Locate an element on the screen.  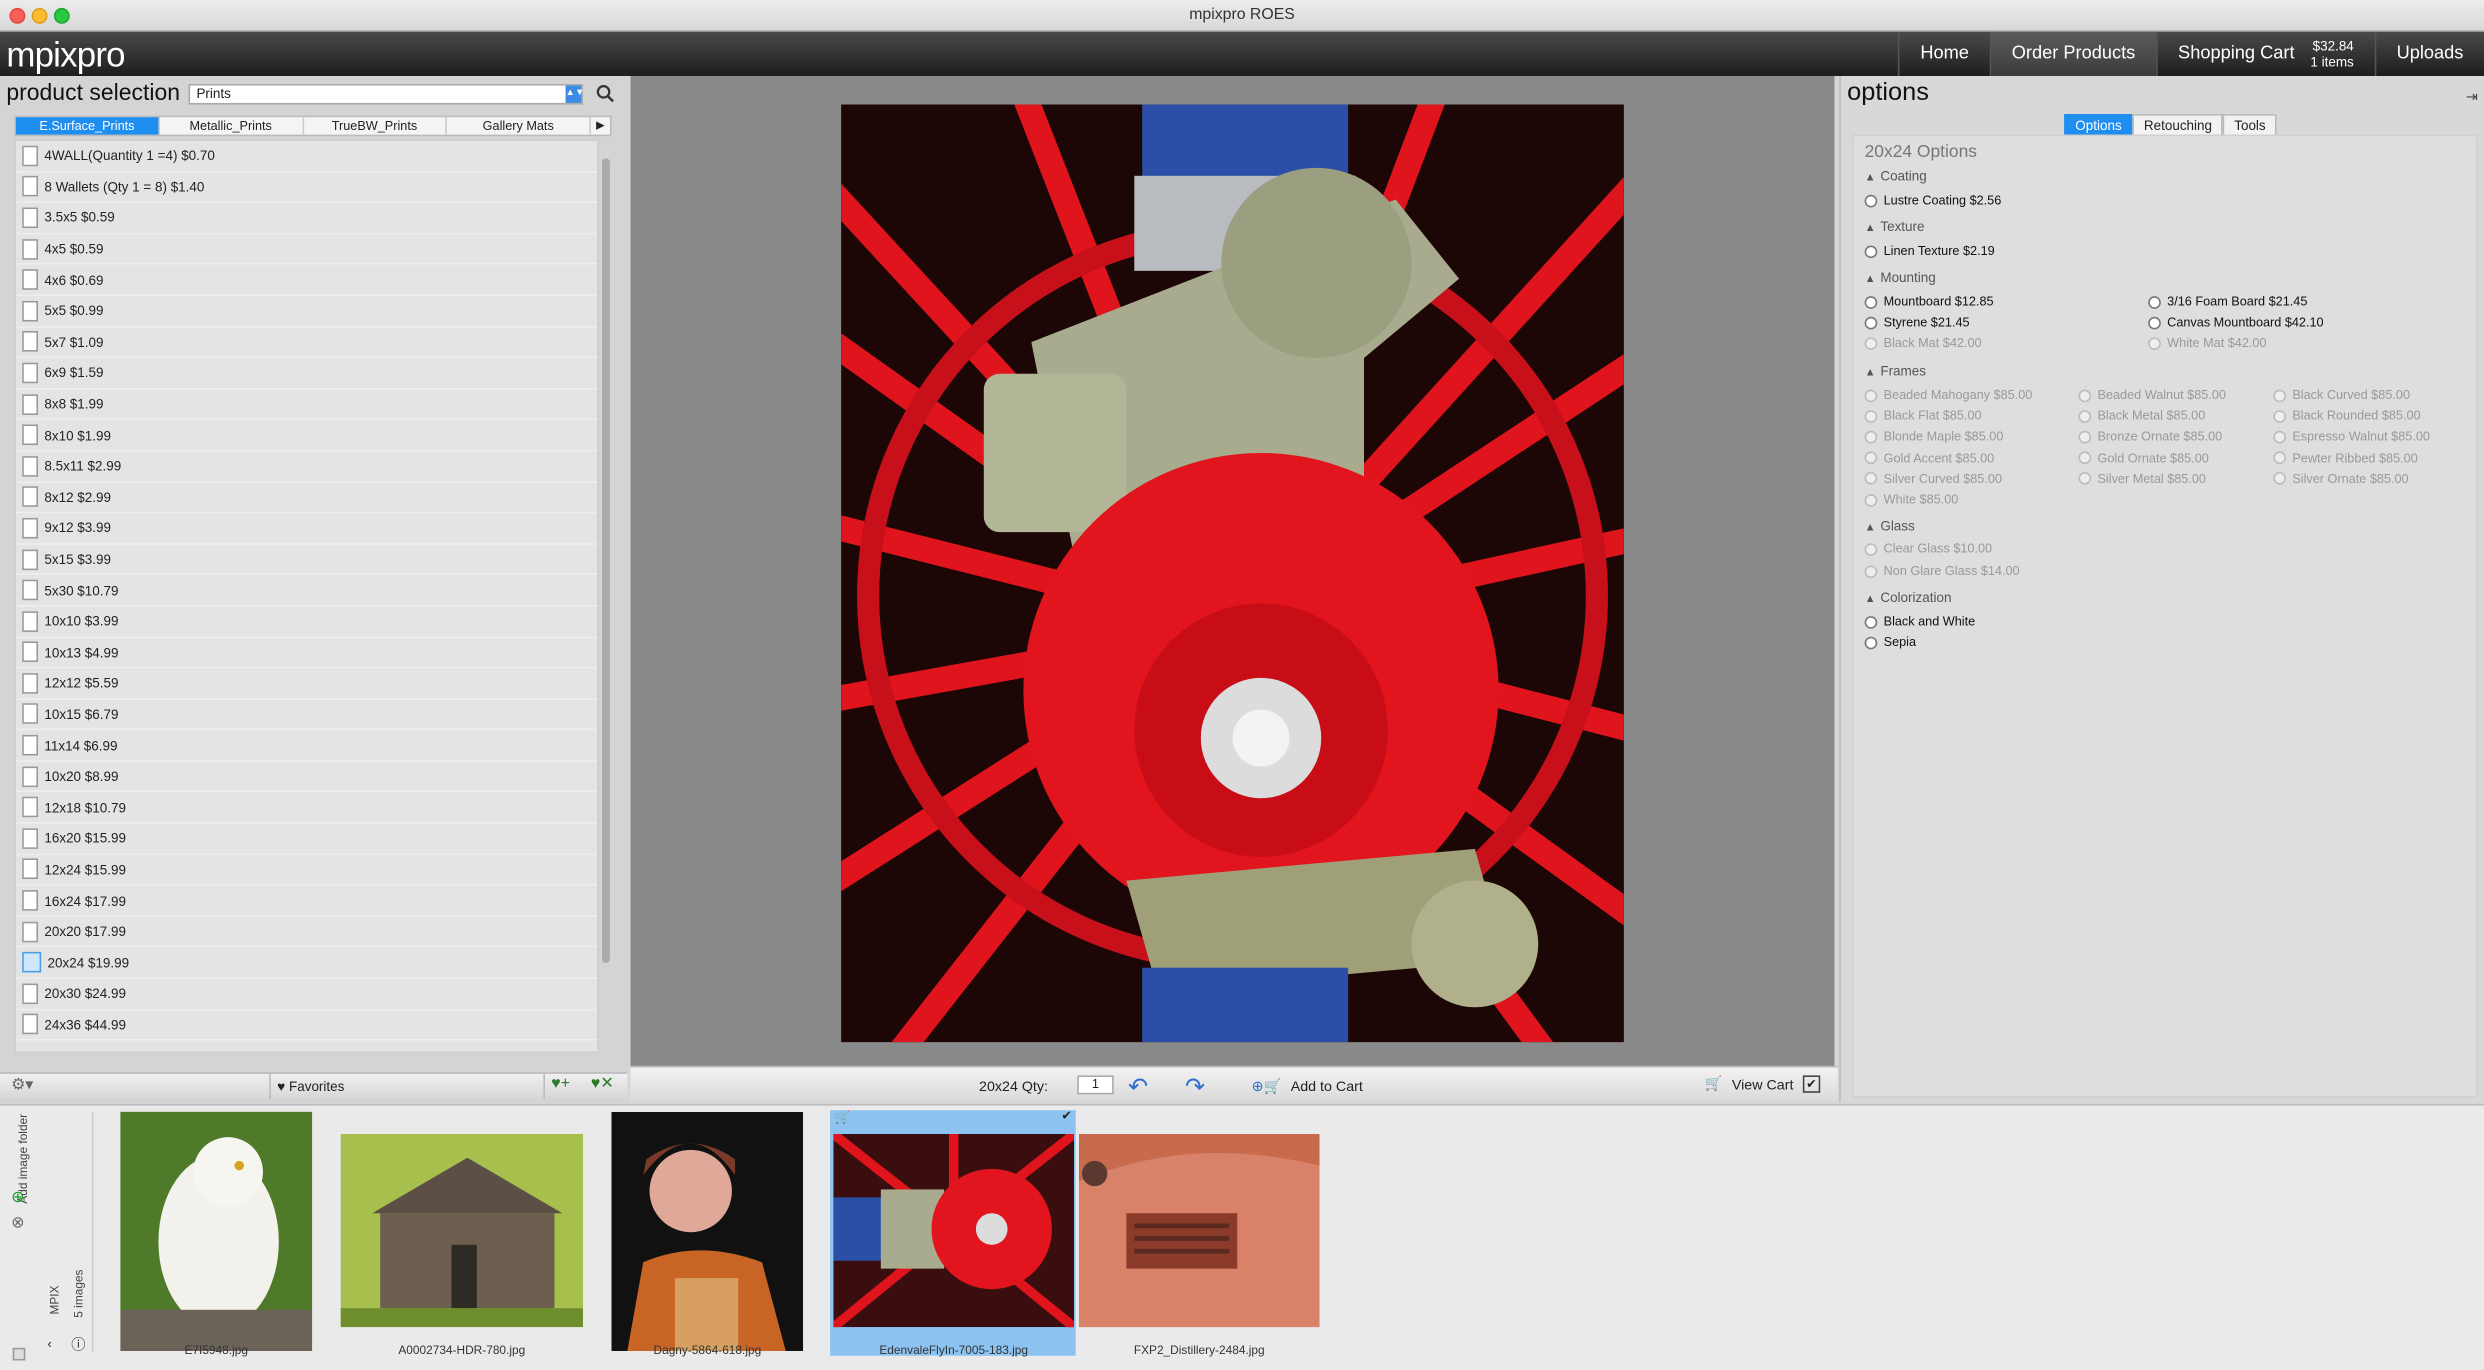
add-favorite-icon: ♥+ is located at coordinates (560, 1083).